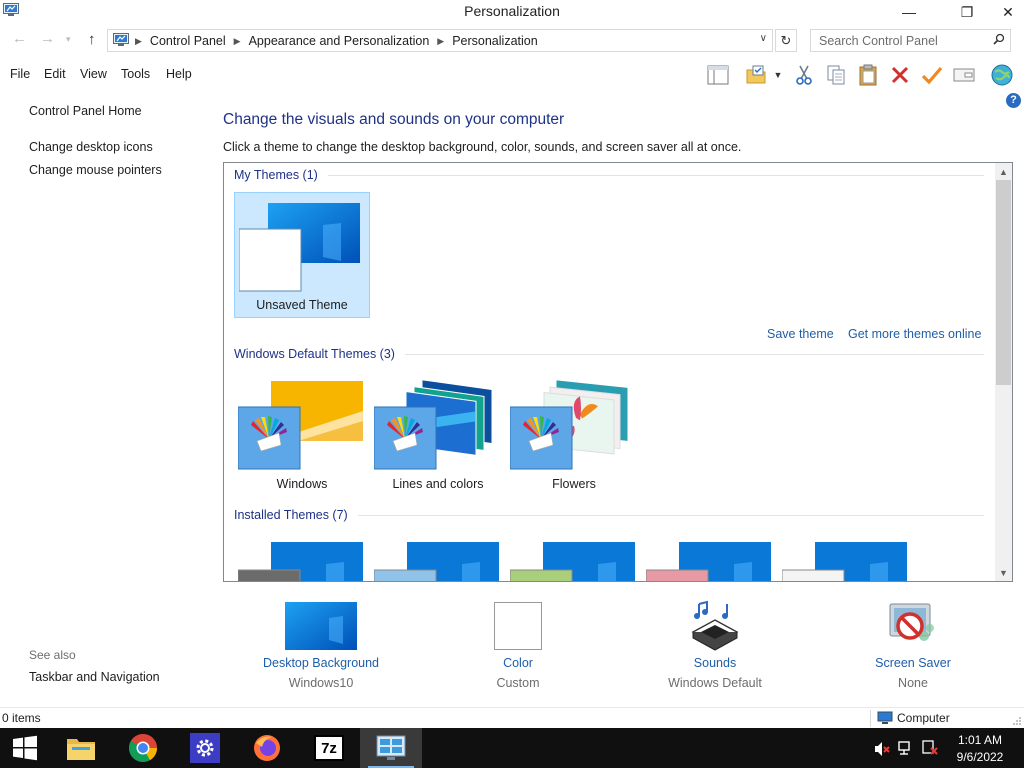  I want to click on network-icon, so click(906, 748).